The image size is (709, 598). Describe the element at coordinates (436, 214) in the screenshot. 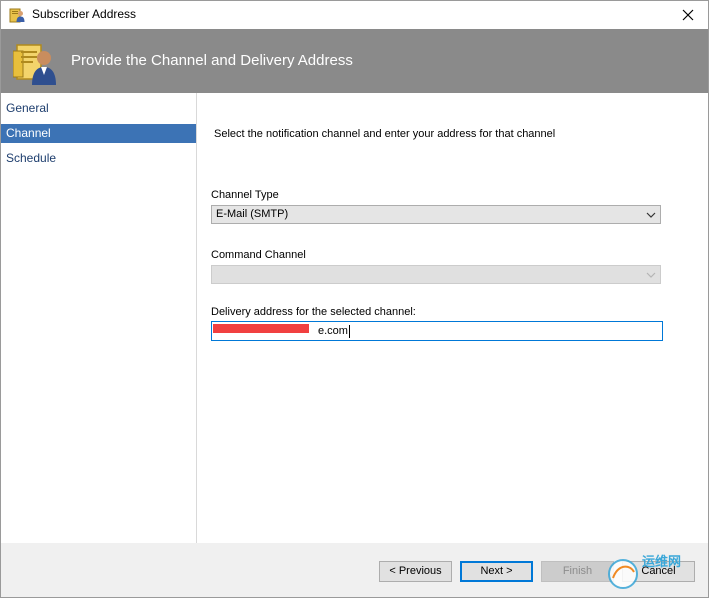

I see `channel-type-select: E-Mail (SMTP)` at that location.